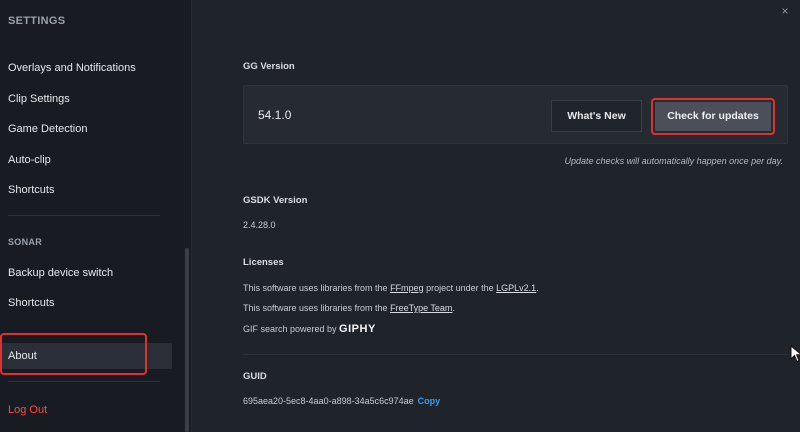  Describe the element at coordinates (86, 273) in the screenshot. I see `sidebar-item-backup-device-switch: Backup device switch` at that location.